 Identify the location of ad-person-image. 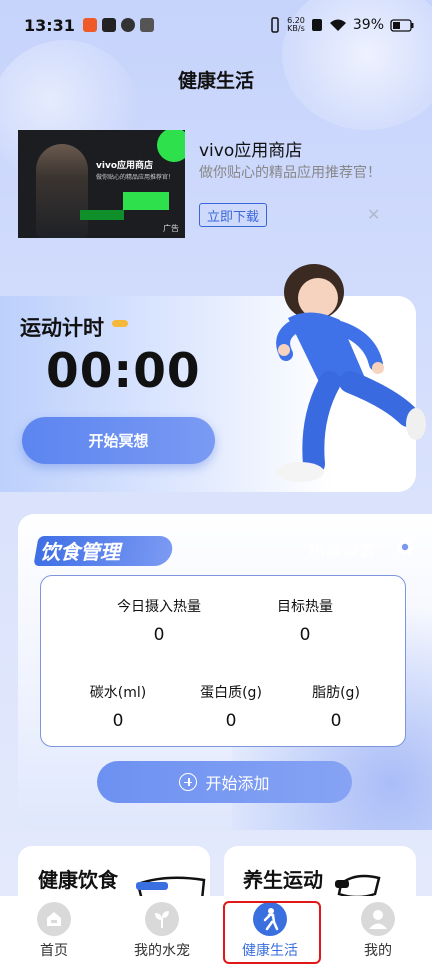
(62, 191).